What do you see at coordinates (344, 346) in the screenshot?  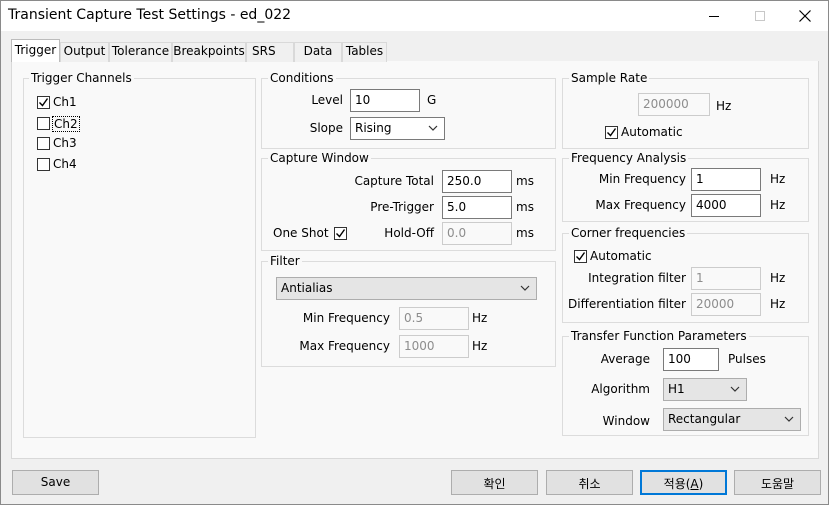 I see `filter-max-label: Max Frequency` at bounding box center [344, 346].